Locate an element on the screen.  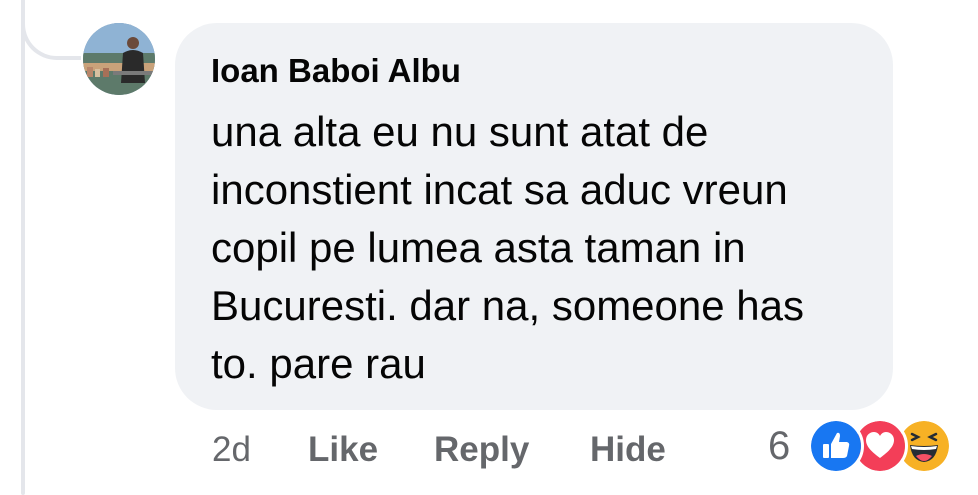
comment-author: Ioan Baboi Albu is located at coordinates (336, 71).